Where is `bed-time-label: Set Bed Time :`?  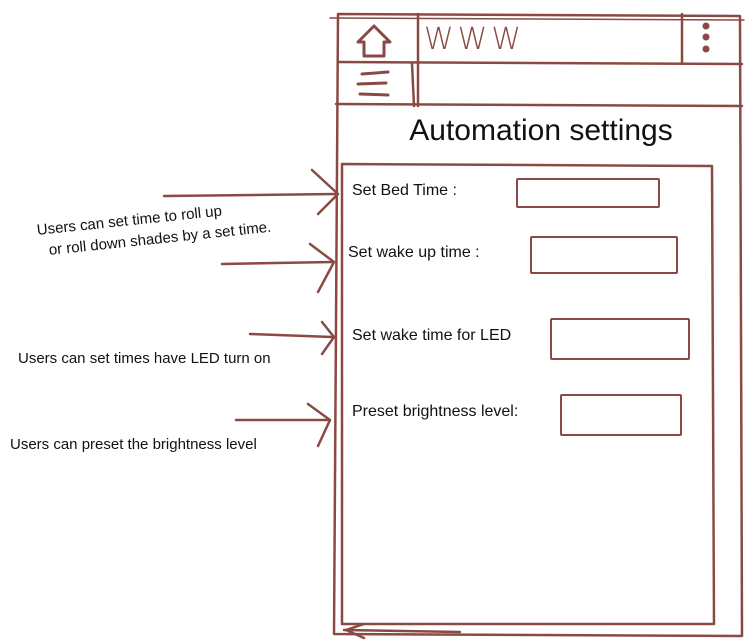 bed-time-label: Set Bed Time : is located at coordinates (404, 190).